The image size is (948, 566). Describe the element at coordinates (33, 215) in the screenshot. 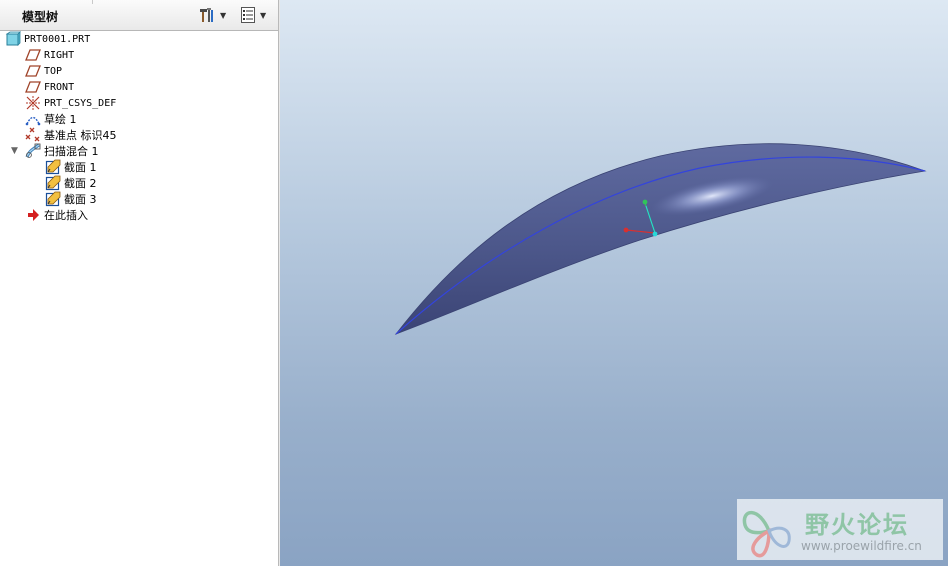

I see `insert-here-arrow-icon` at that location.